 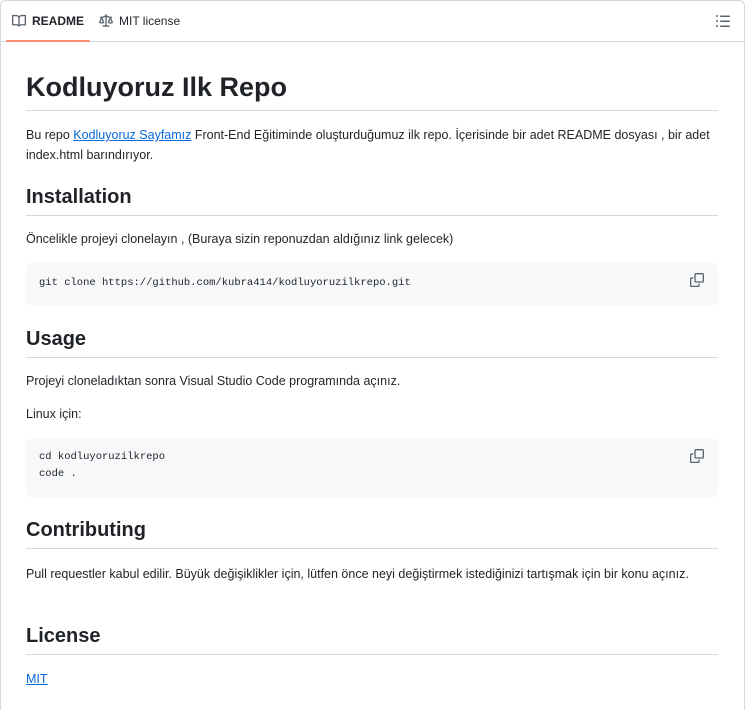 I want to click on readme-tab-bar: README MIT license, so click(x=372, y=21).